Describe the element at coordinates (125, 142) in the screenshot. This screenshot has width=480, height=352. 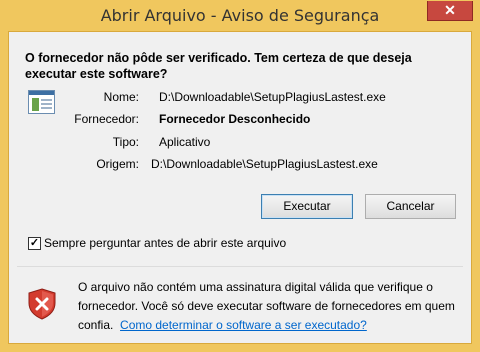
I see `detail-label: Tipo:` at that location.